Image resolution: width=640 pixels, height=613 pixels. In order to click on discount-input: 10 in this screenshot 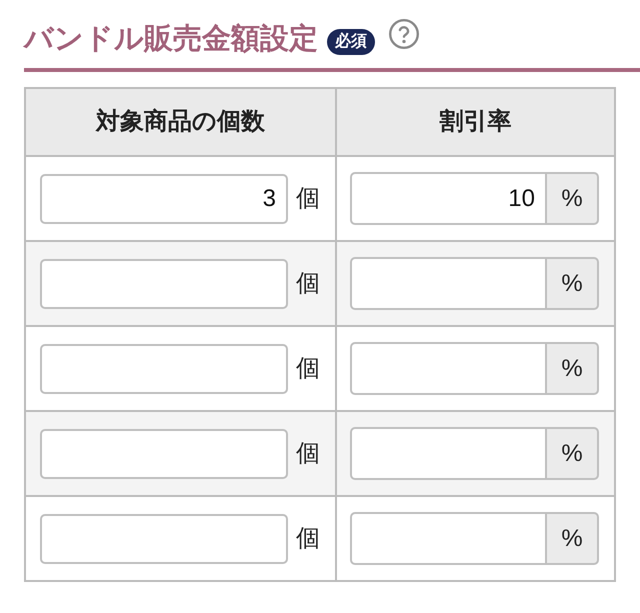, I will do `click(447, 198)`.